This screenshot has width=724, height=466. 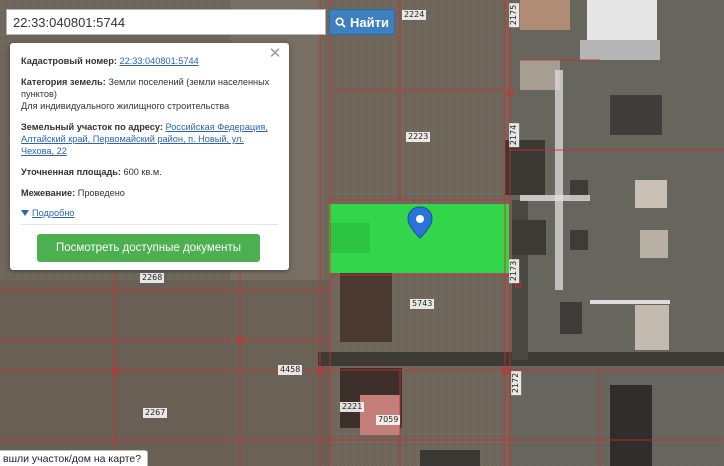 What do you see at coordinates (63, 82) in the screenshot?
I see `land-category-label: Категория земель:` at bounding box center [63, 82].